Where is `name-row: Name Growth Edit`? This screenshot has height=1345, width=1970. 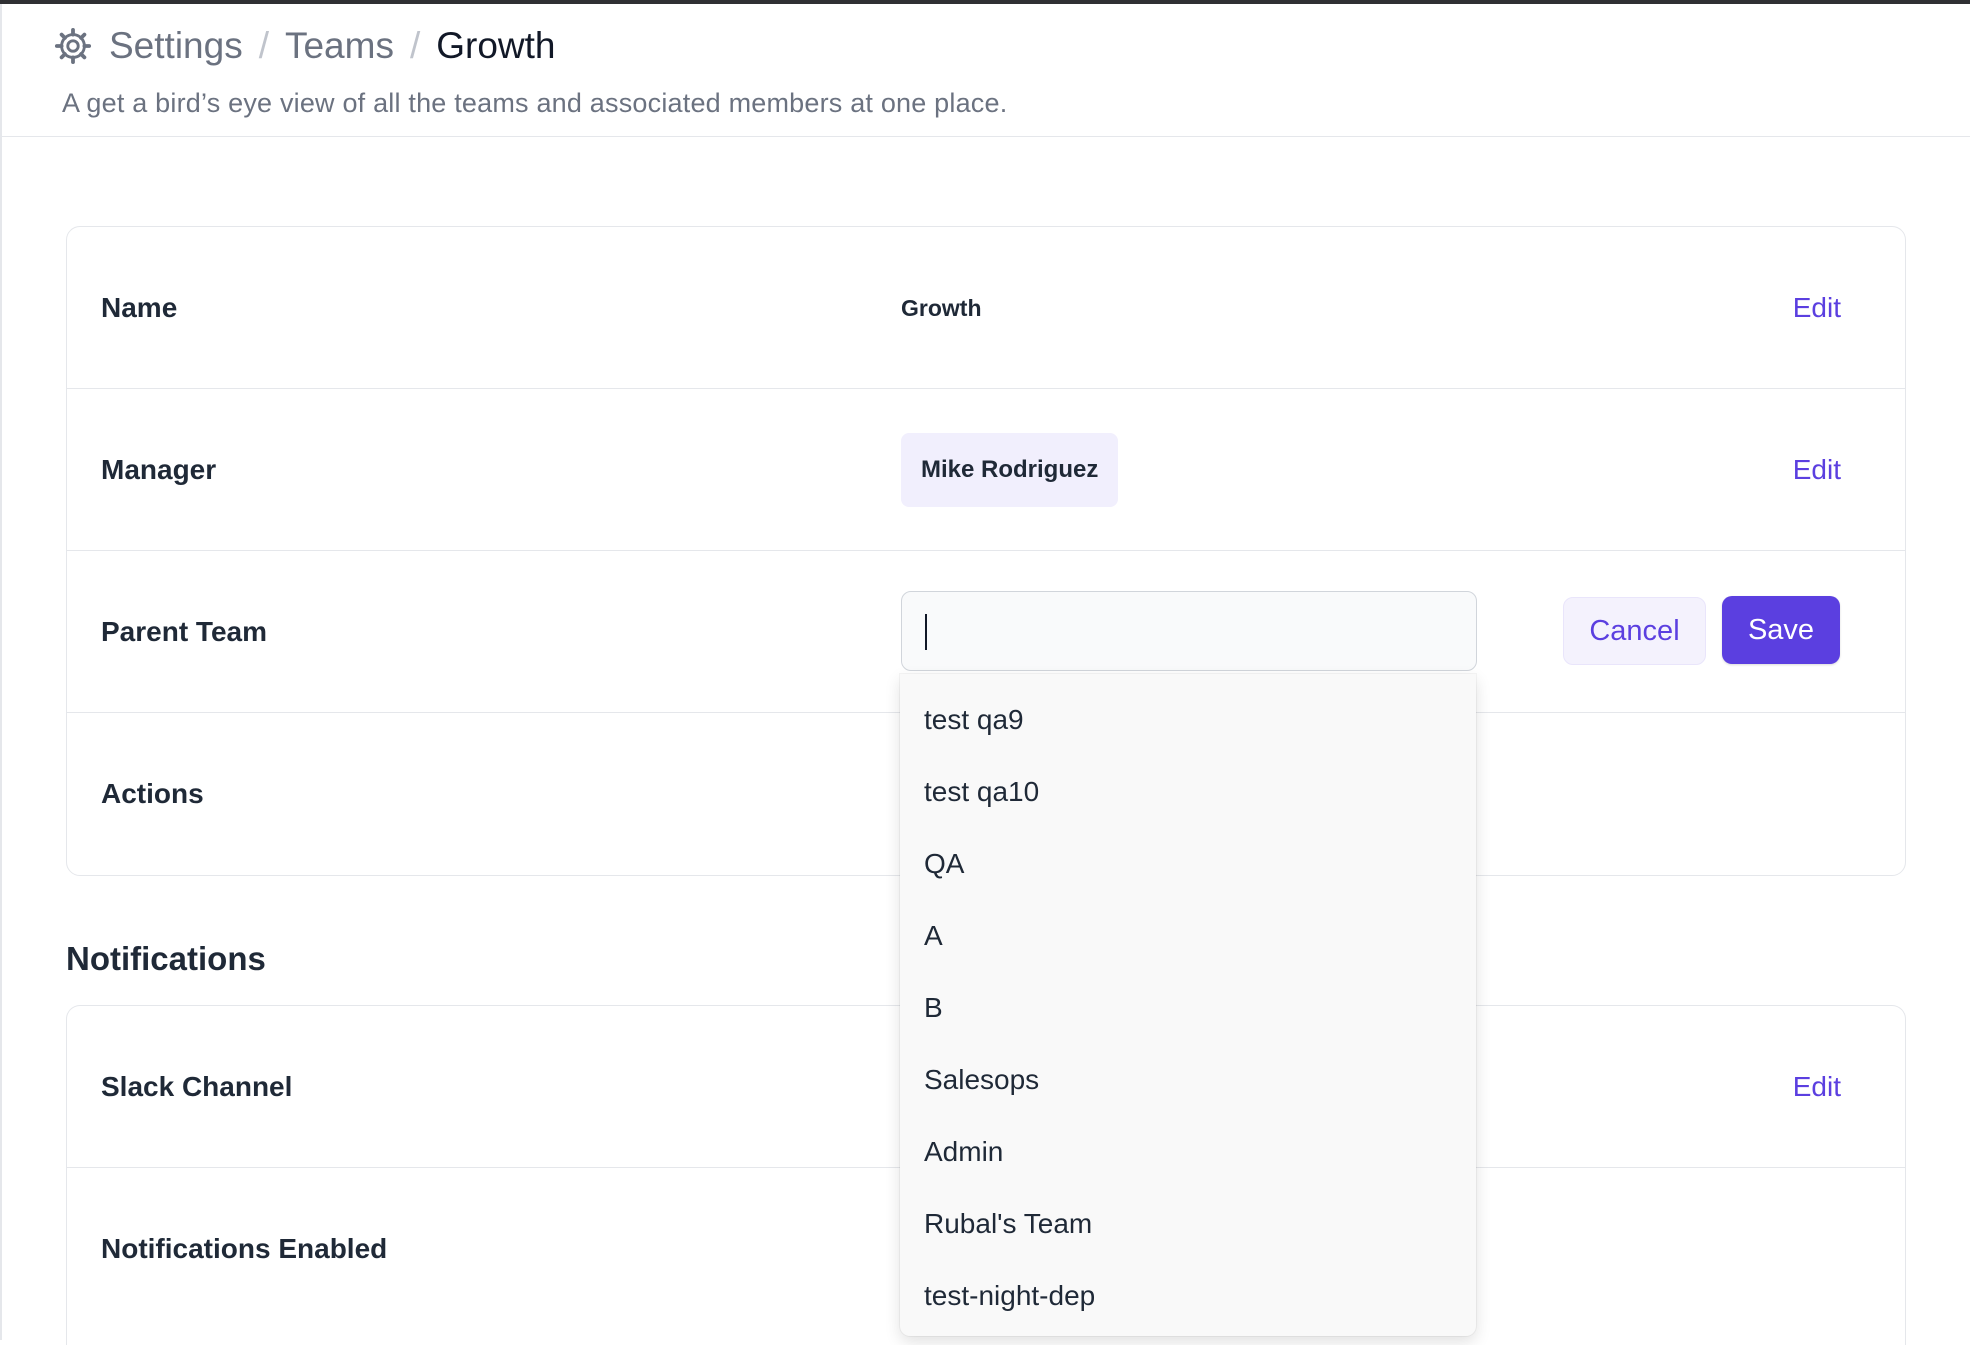
name-row: Name Growth Edit is located at coordinates (986, 308).